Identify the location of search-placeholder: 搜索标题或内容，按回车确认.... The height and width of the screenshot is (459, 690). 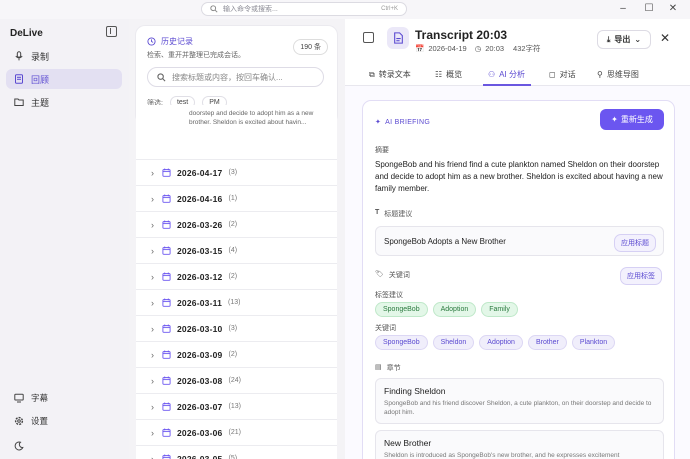
(227, 77).